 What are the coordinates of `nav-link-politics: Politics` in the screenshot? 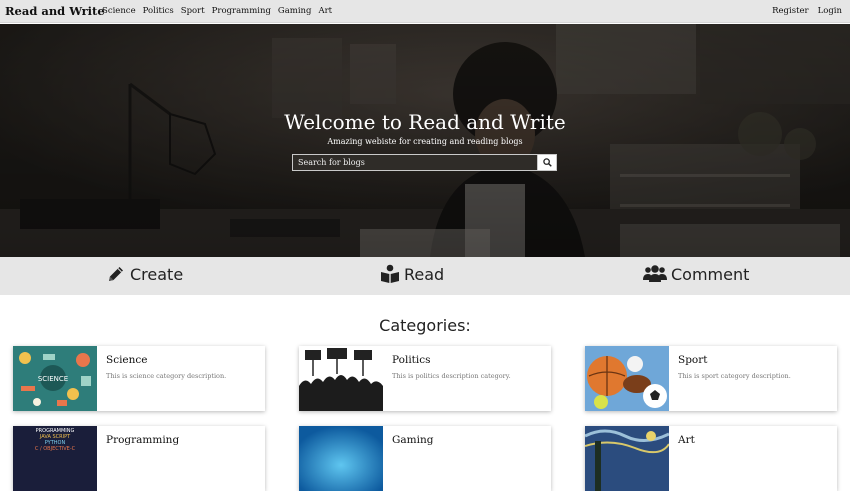 It's located at (158, 11).